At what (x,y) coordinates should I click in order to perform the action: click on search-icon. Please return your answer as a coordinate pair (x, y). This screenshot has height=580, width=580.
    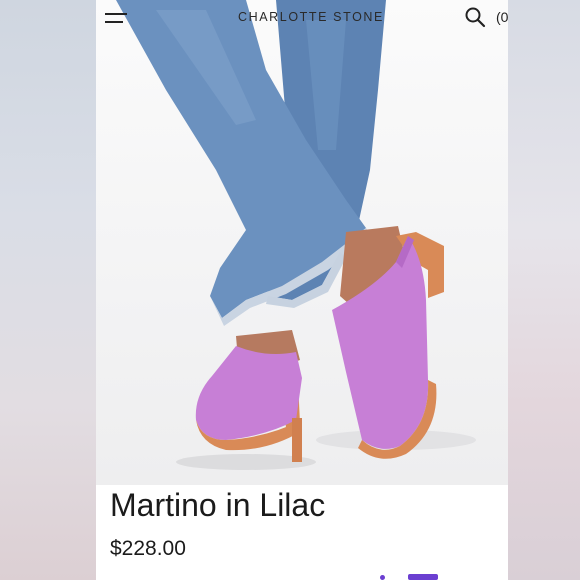
    Looking at the image, I should click on (475, 17).